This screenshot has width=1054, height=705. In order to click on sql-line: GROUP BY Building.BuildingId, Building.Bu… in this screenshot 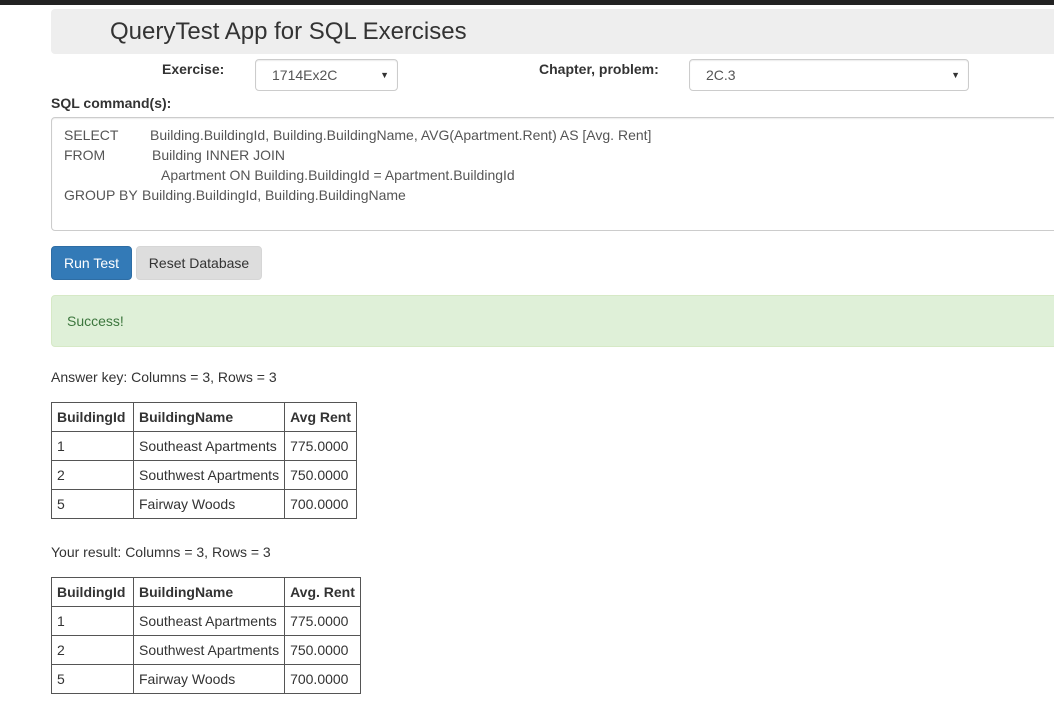, I will do `click(556, 195)`.